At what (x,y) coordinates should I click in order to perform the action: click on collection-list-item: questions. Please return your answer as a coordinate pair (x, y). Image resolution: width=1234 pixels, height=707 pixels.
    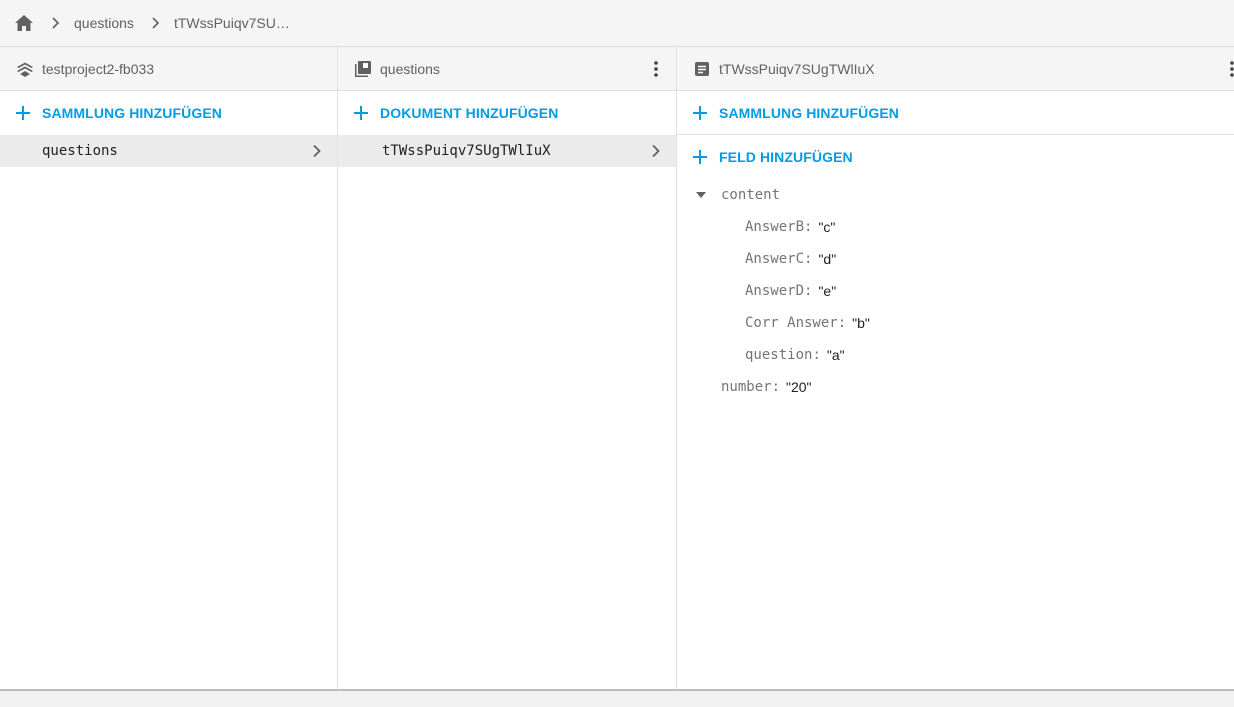
    Looking at the image, I should click on (168, 151).